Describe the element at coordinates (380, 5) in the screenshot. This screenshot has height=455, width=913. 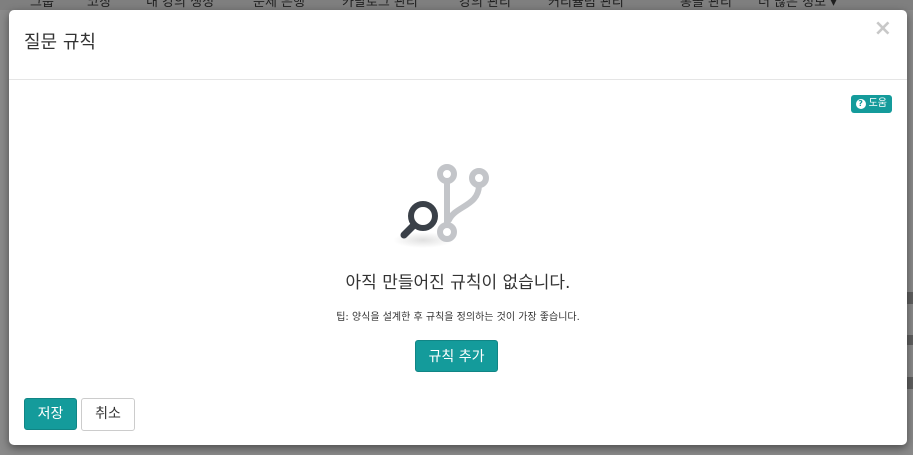
I see `nav-item-catalog: 카탈로그 관리` at that location.